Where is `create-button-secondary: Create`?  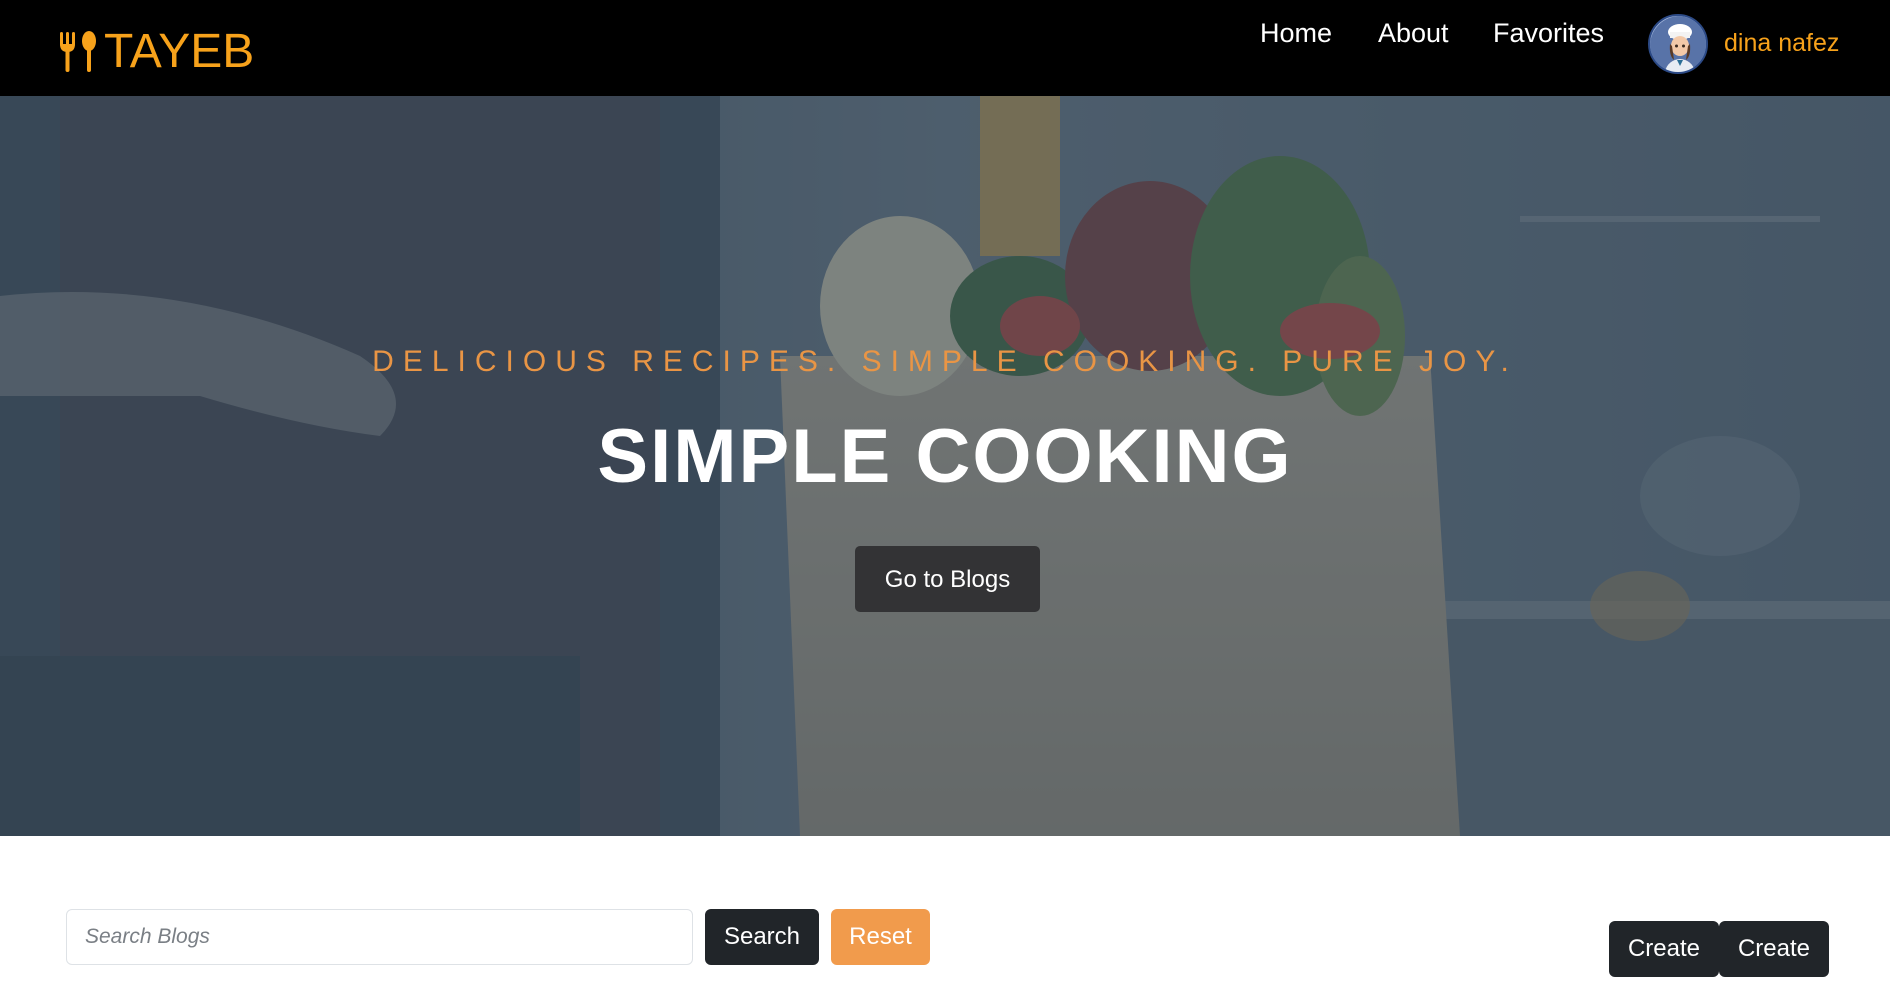
create-button-secondary: Create is located at coordinates (1774, 949).